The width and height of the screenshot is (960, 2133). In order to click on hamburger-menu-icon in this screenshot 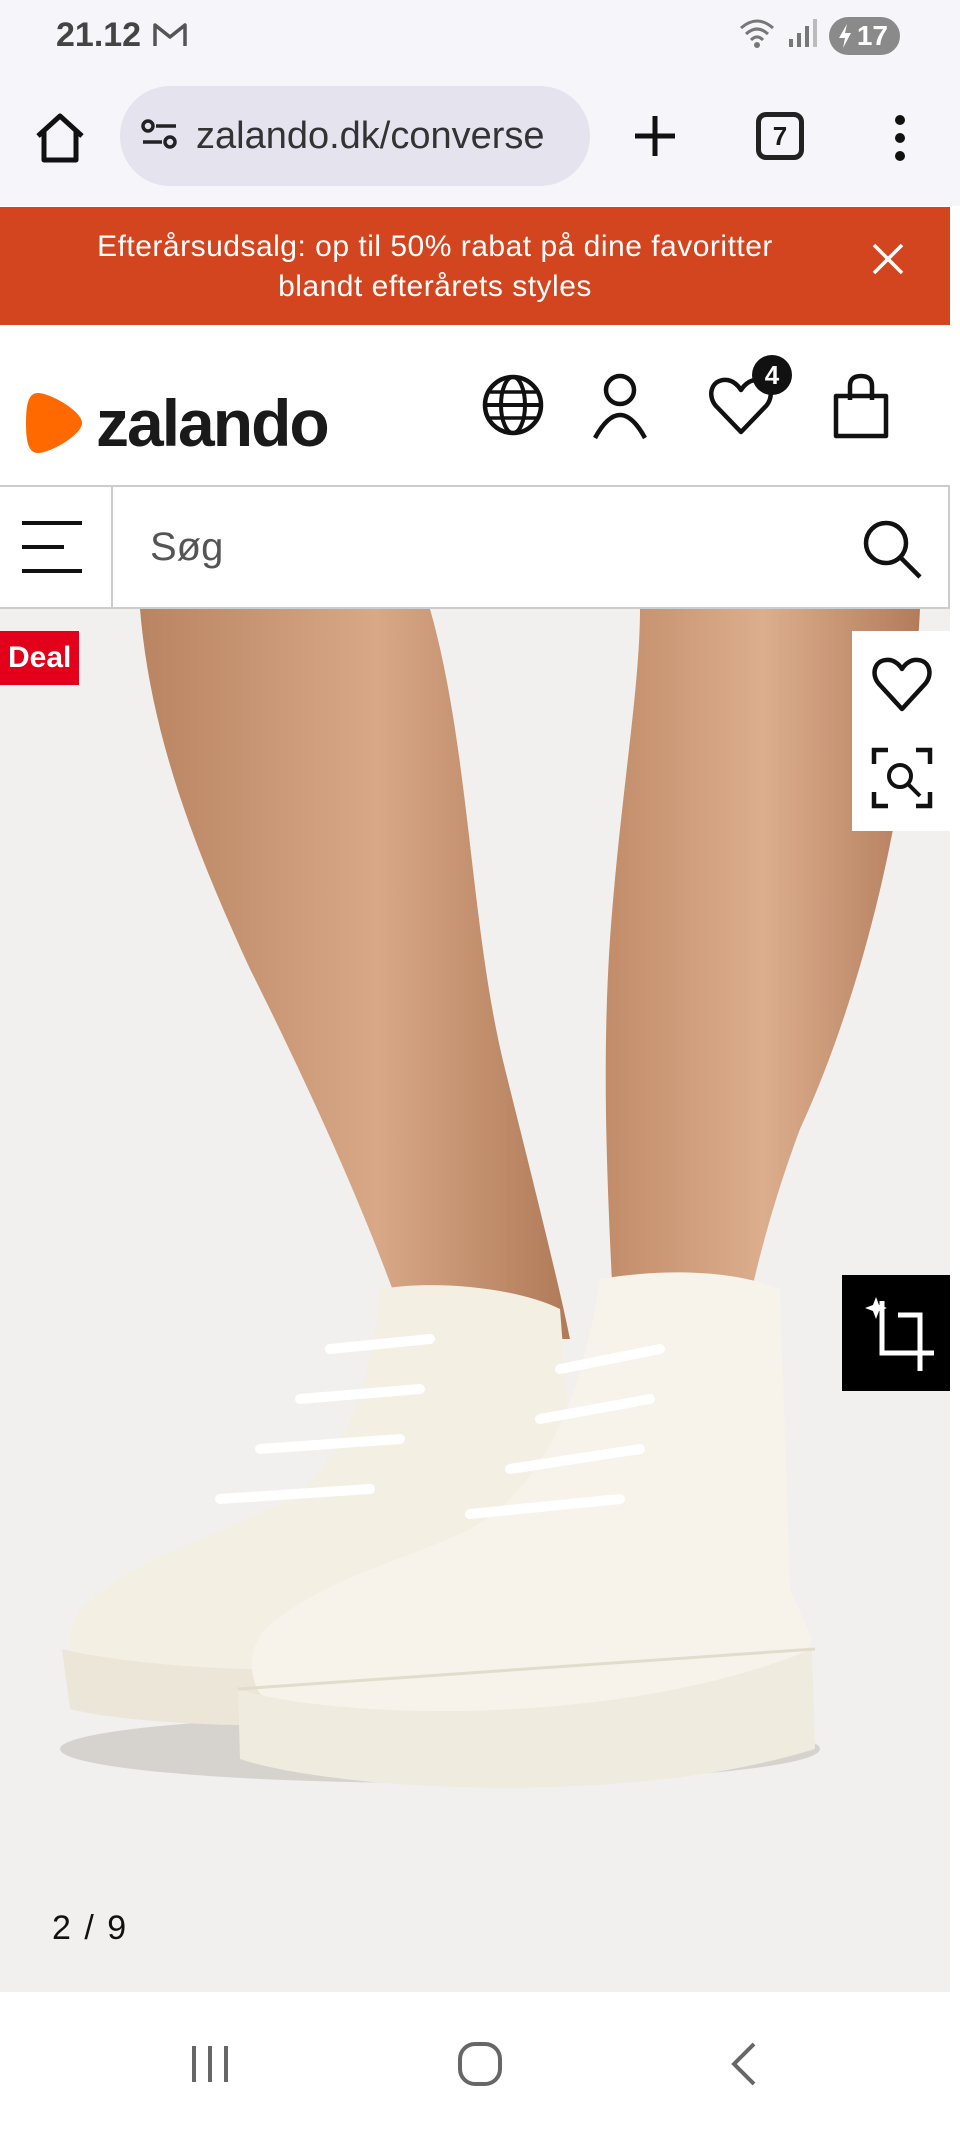, I will do `click(56, 547)`.